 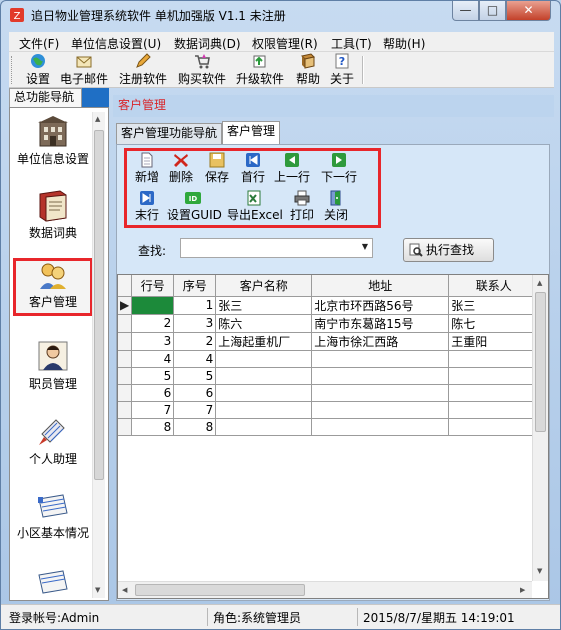 I want to click on first-row-button: 首行, so click(x=253, y=168).